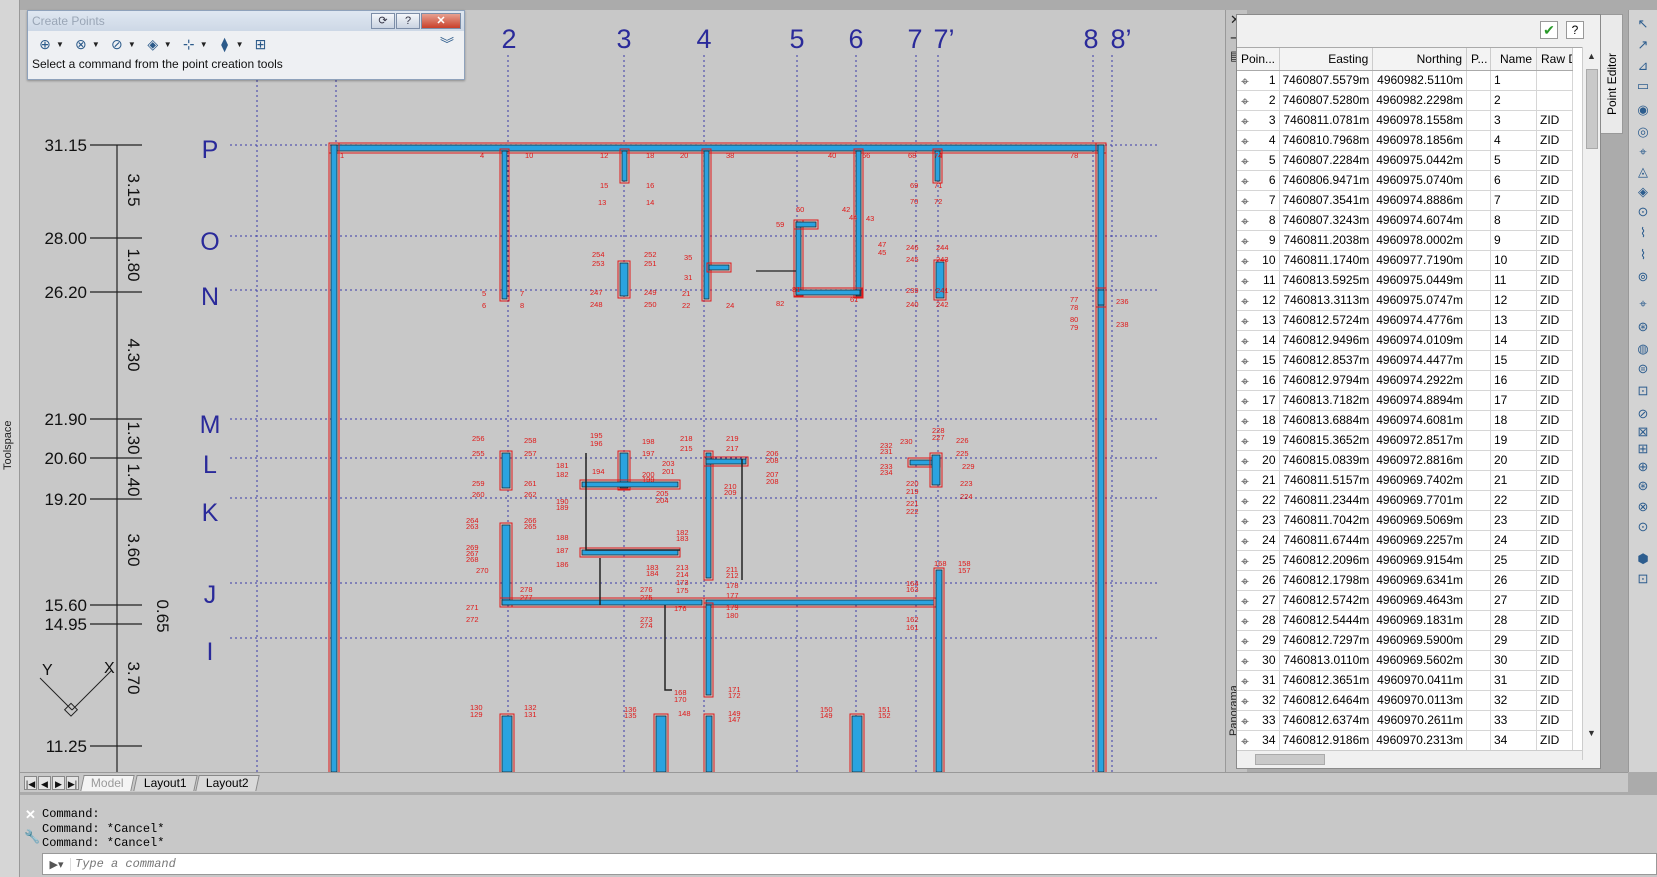 Image resolution: width=1657 pixels, height=877 pixels. What do you see at coordinates (1326, 380) in the screenshot?
I see `easting-cell: 7460812.9794m` at bounding box center [1326, 380].